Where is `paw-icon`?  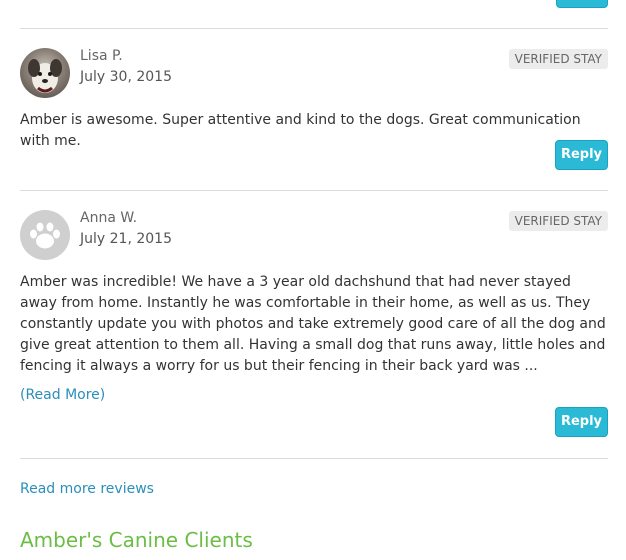 paw-icon is located at coordinates (45, 235).